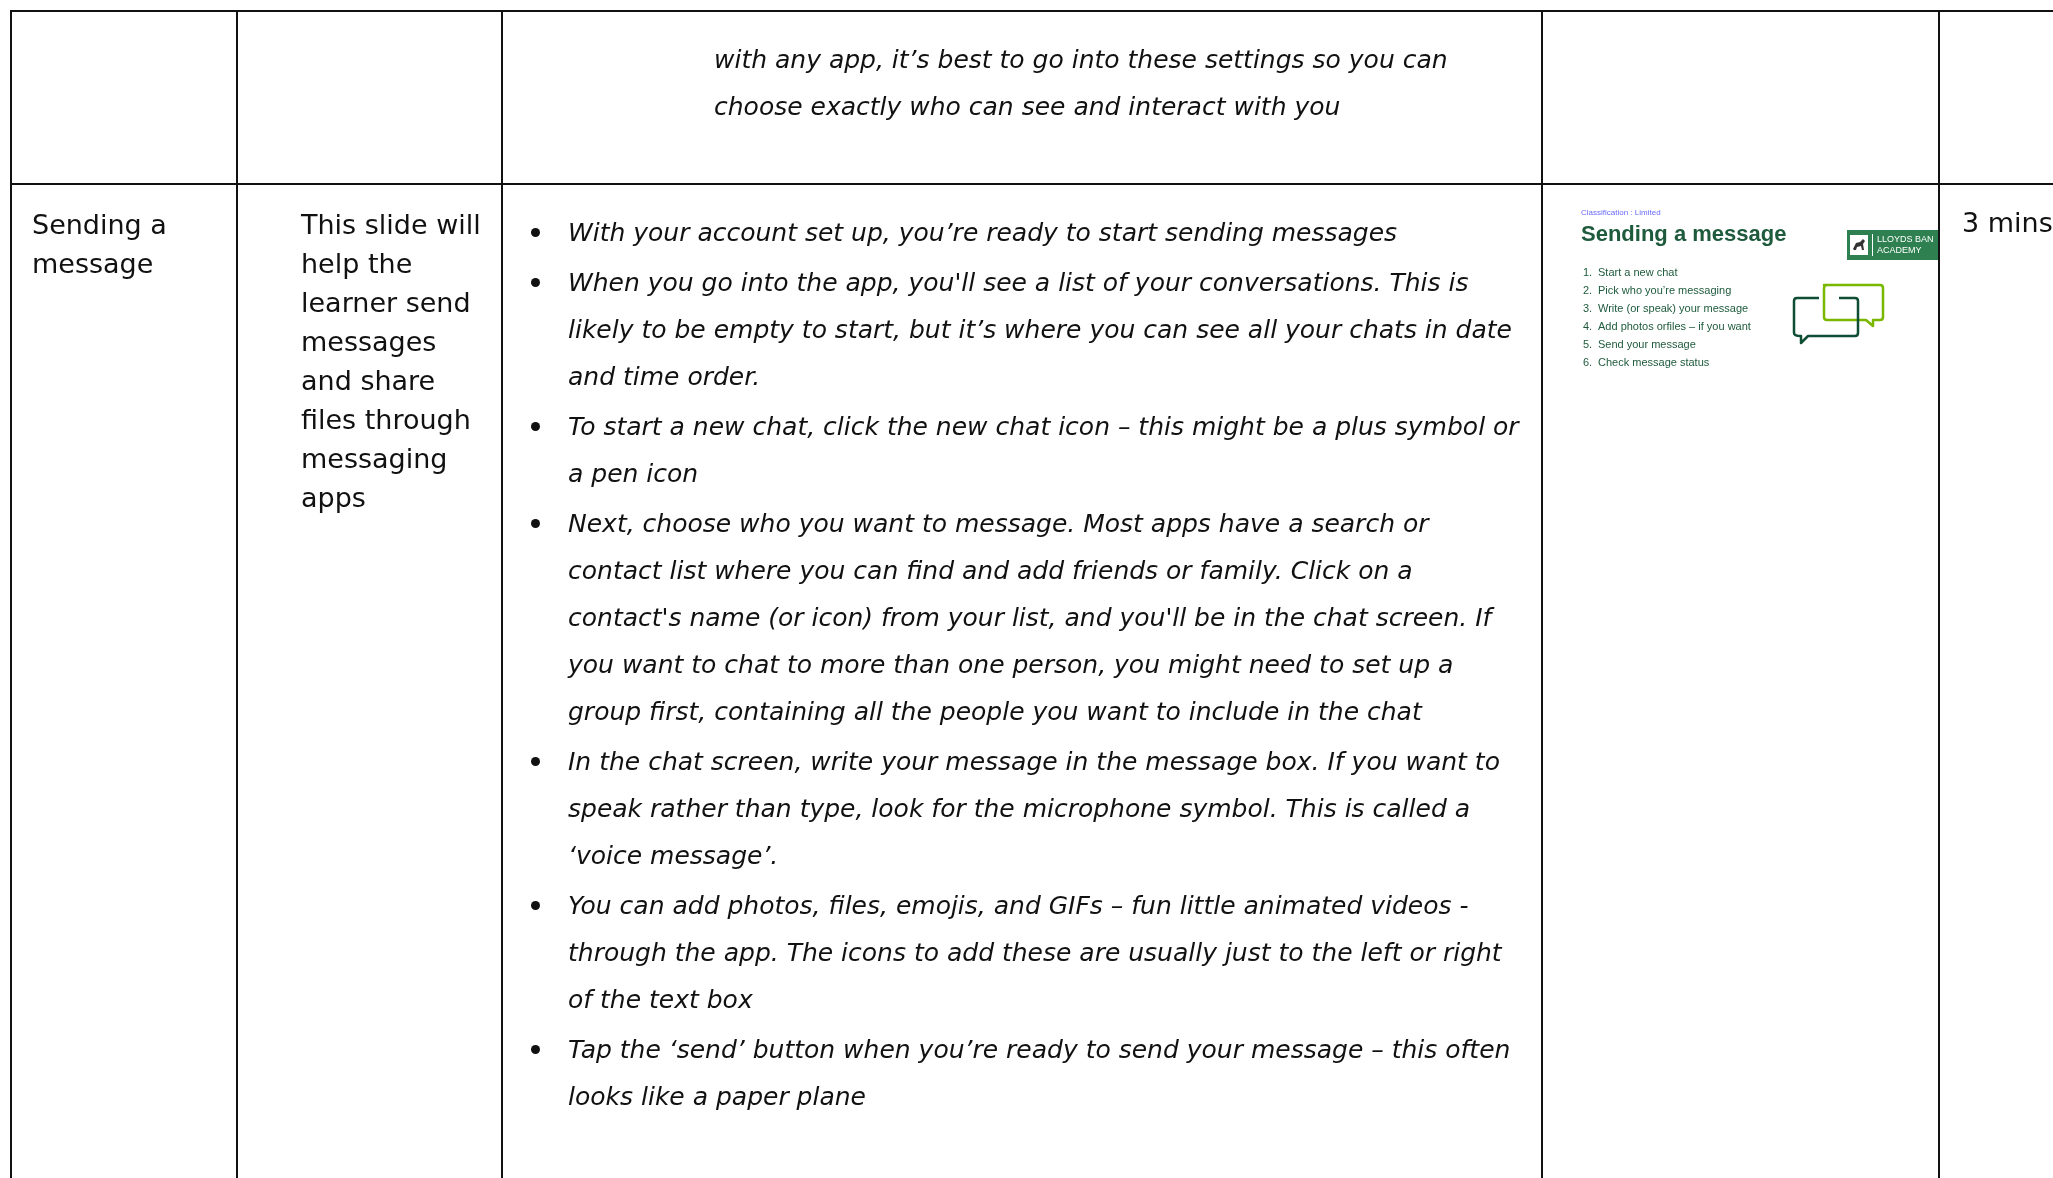 The width and height of the screenshot is (2053, 1178). I want to click on slide-step: 4. Add photos orfiles – if you want, so click(1760, 326).